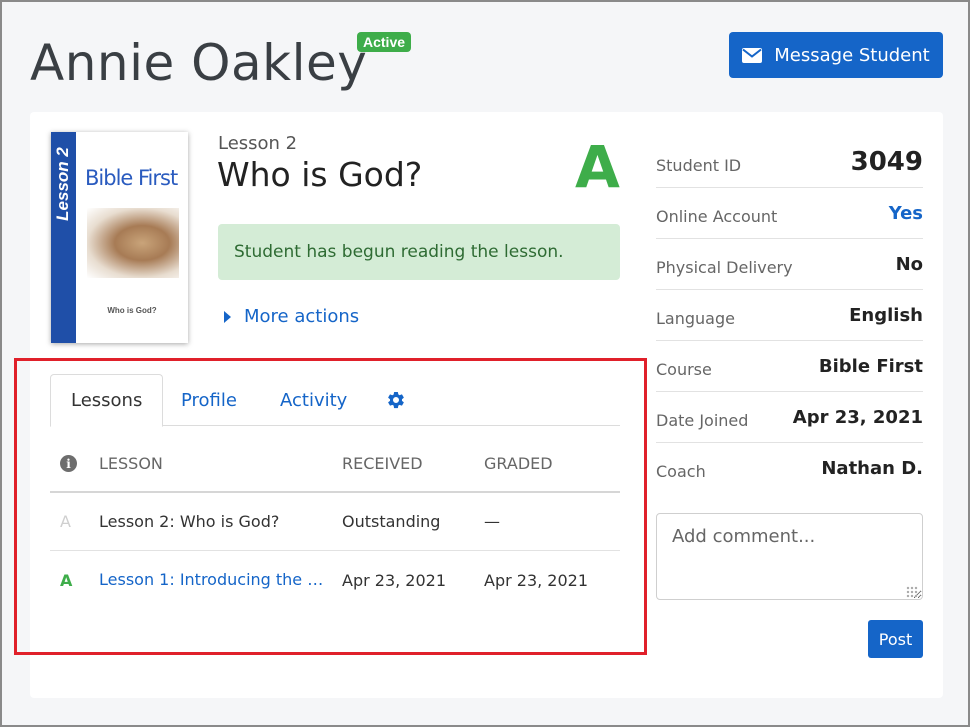 The image size is (970, 727). I want to click on detail-label: Language, so click(695, 318).